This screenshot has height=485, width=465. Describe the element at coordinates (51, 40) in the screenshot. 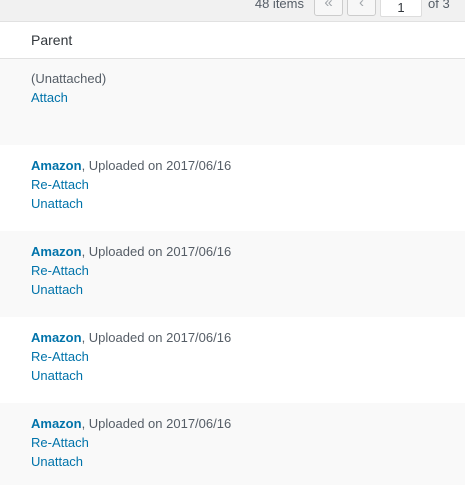

I see `column-header-parent: Parent` at that location.